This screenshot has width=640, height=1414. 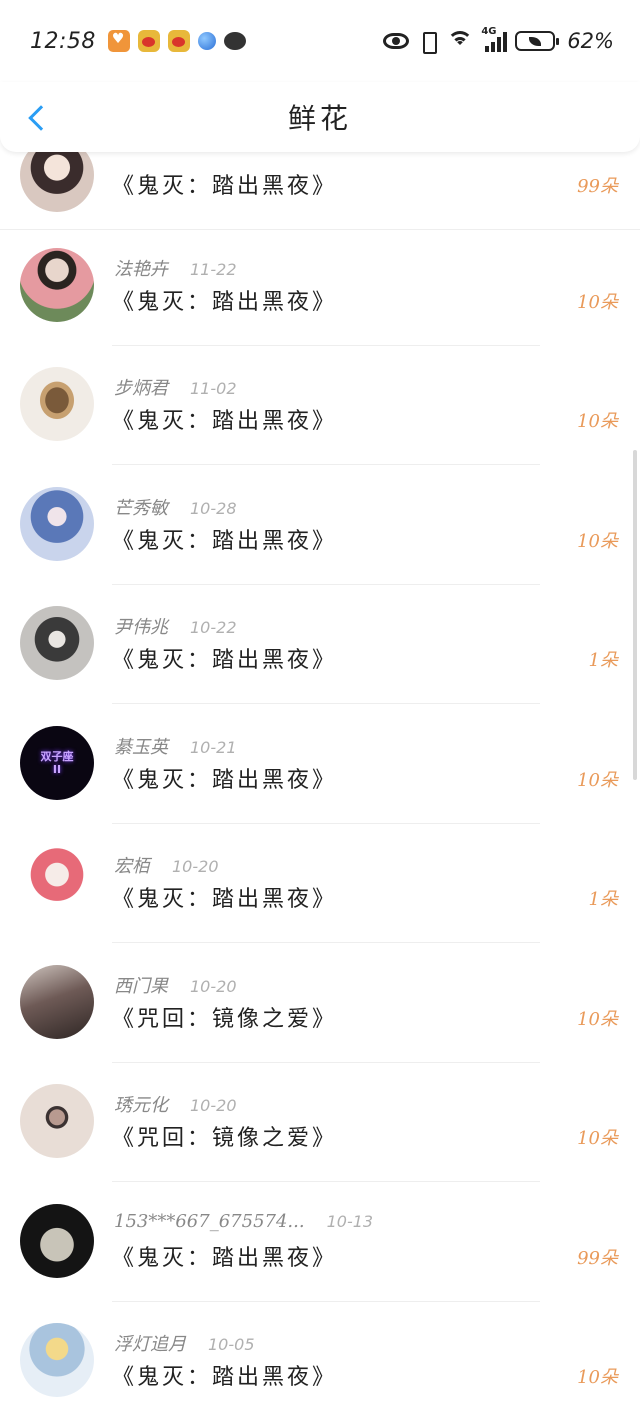 I want to click on system-indicators: 4G 62%, so click(x=498, y=40).